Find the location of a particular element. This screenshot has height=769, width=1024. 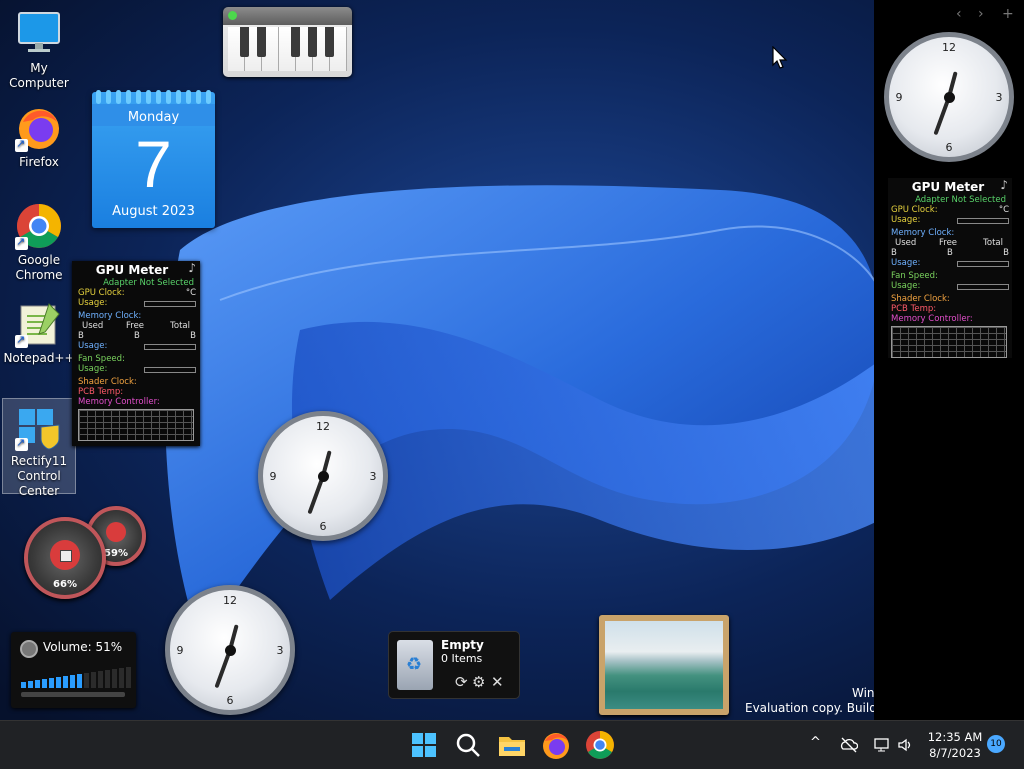

sidebar-prev-button: ‹ is located at coordinates (959, 14).